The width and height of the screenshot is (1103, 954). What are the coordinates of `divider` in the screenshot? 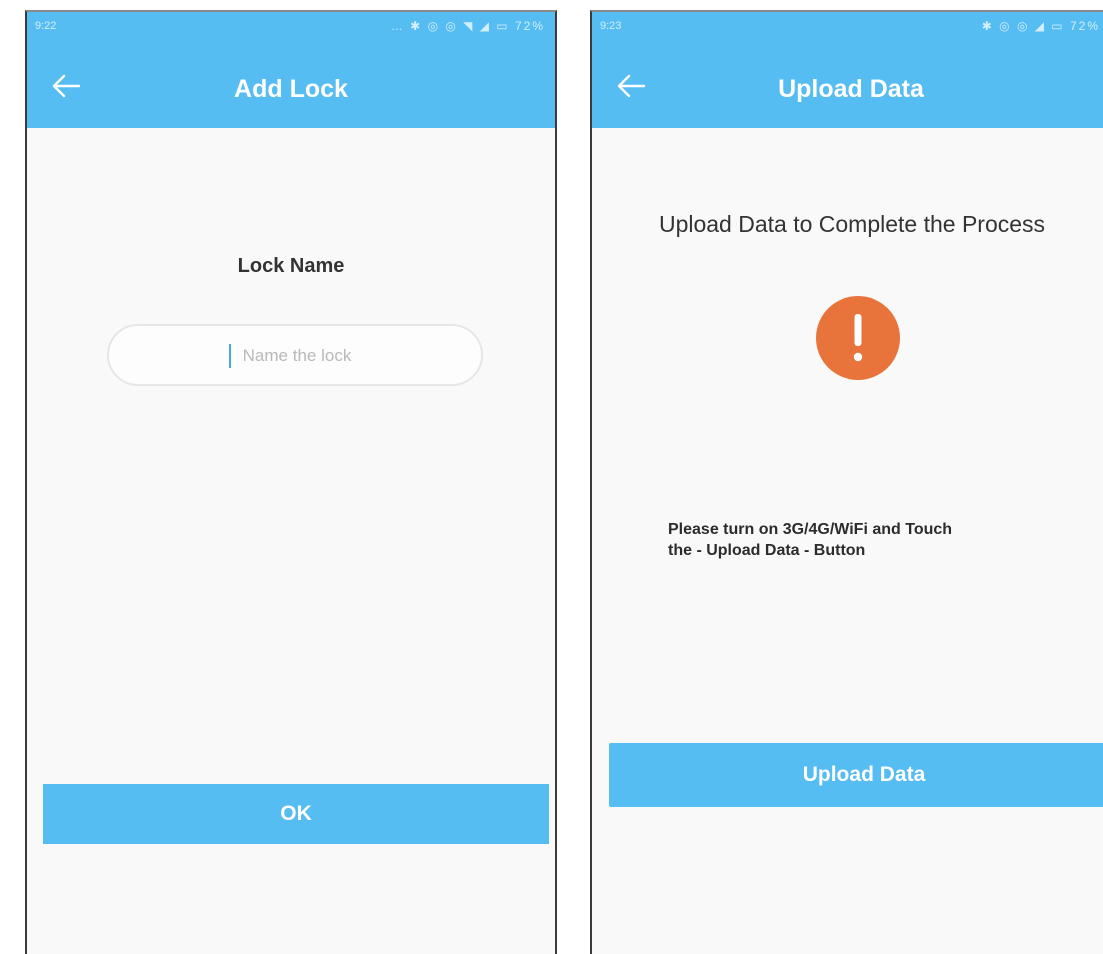 It's located at (556, 807).